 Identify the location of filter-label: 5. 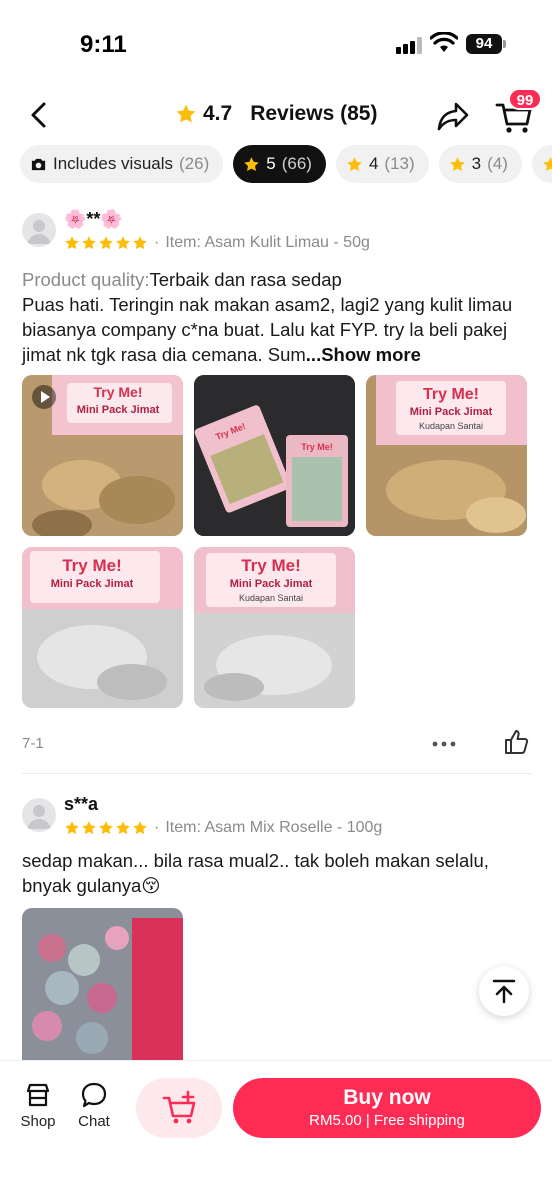
(271, 163).